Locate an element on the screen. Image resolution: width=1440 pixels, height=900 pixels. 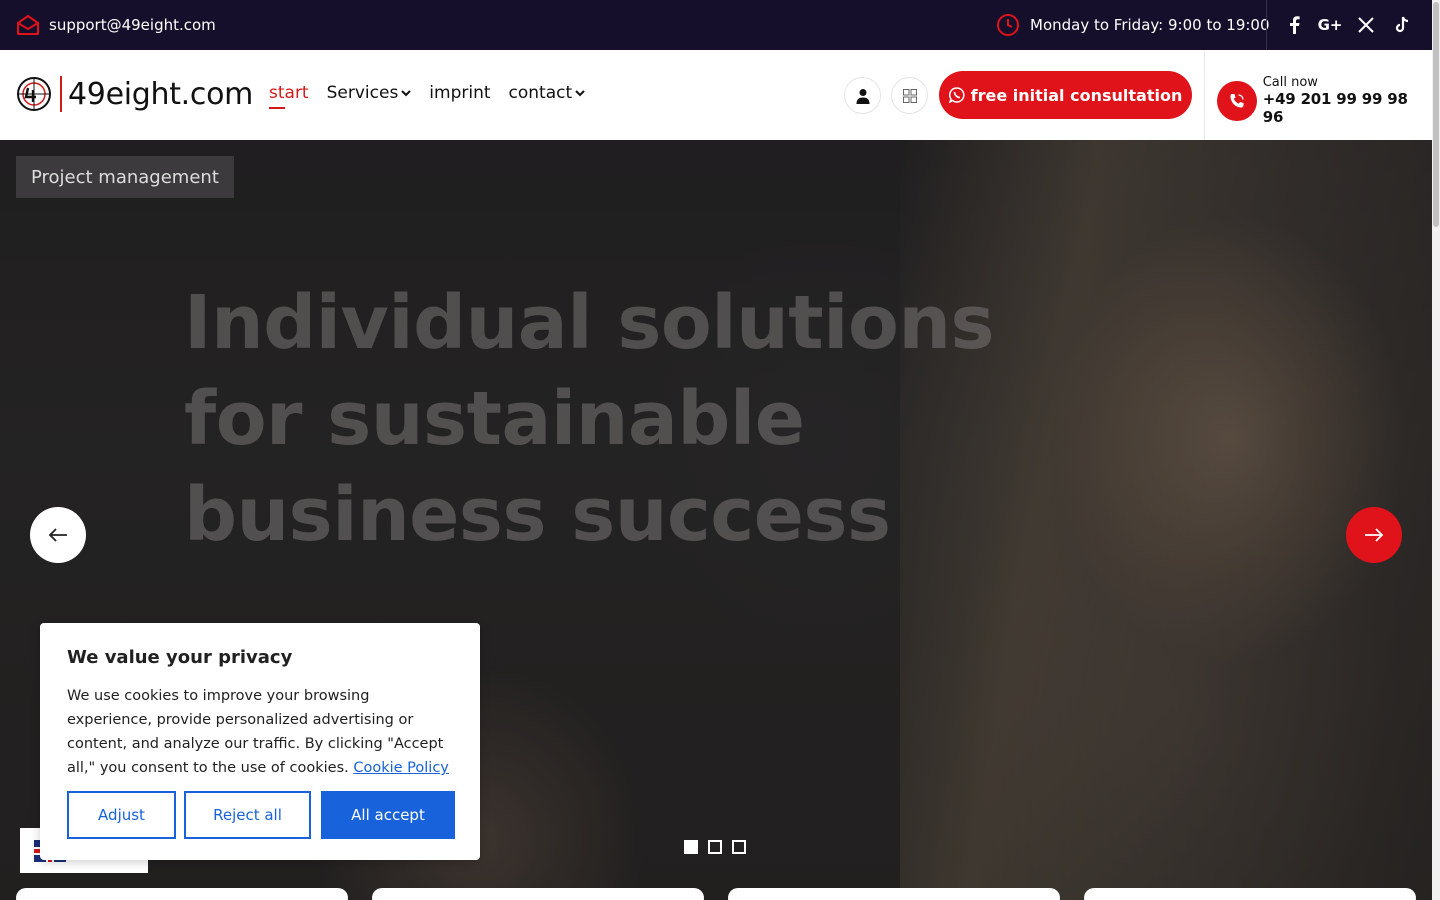
email-contact: support@49eight.com is located at coordinates (116, 25).